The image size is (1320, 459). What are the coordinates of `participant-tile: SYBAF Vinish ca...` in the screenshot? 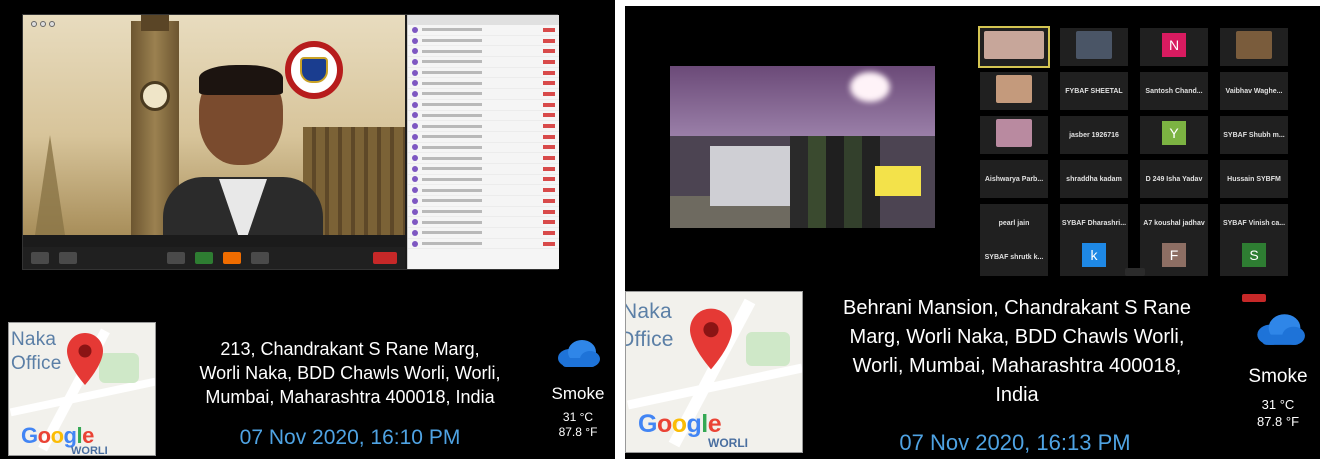 It's located at (1254, 223).